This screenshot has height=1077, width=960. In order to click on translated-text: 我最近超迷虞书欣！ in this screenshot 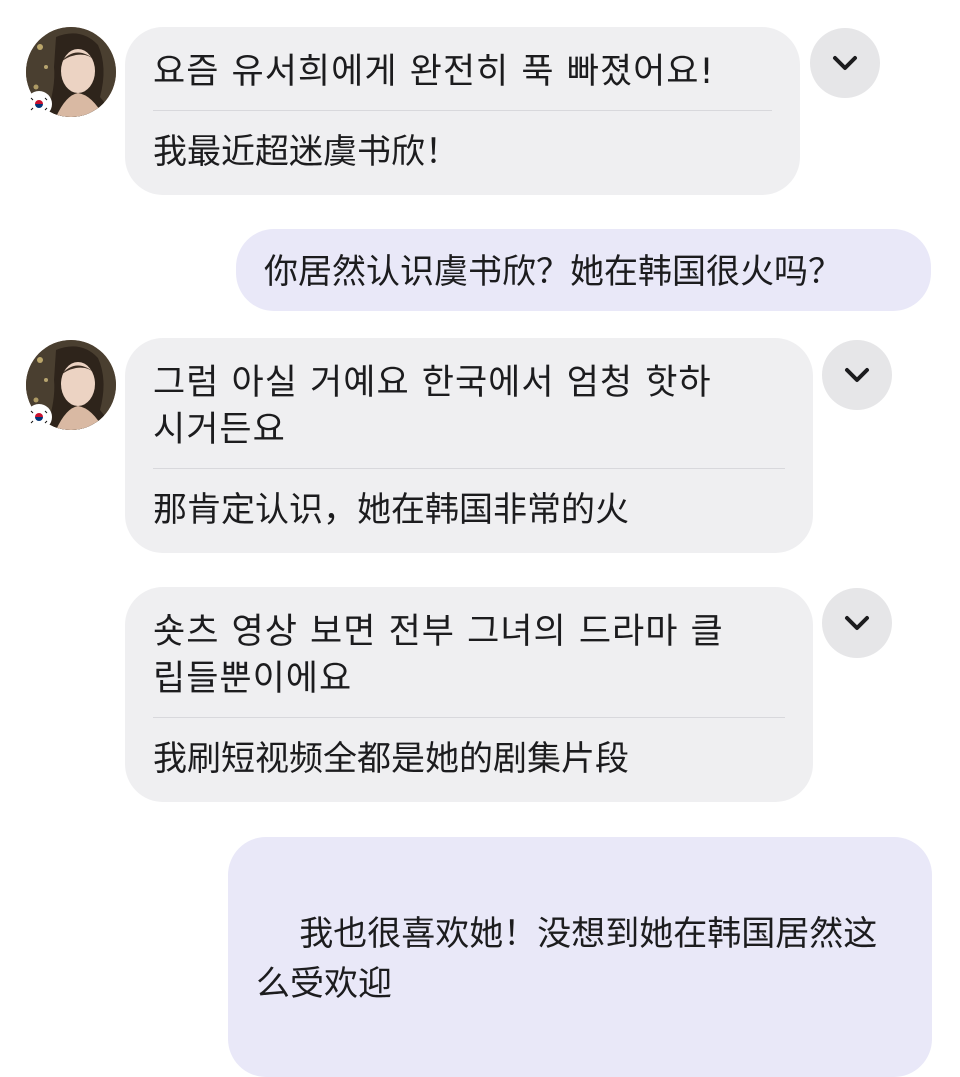, I will do `click(306, 152)`.